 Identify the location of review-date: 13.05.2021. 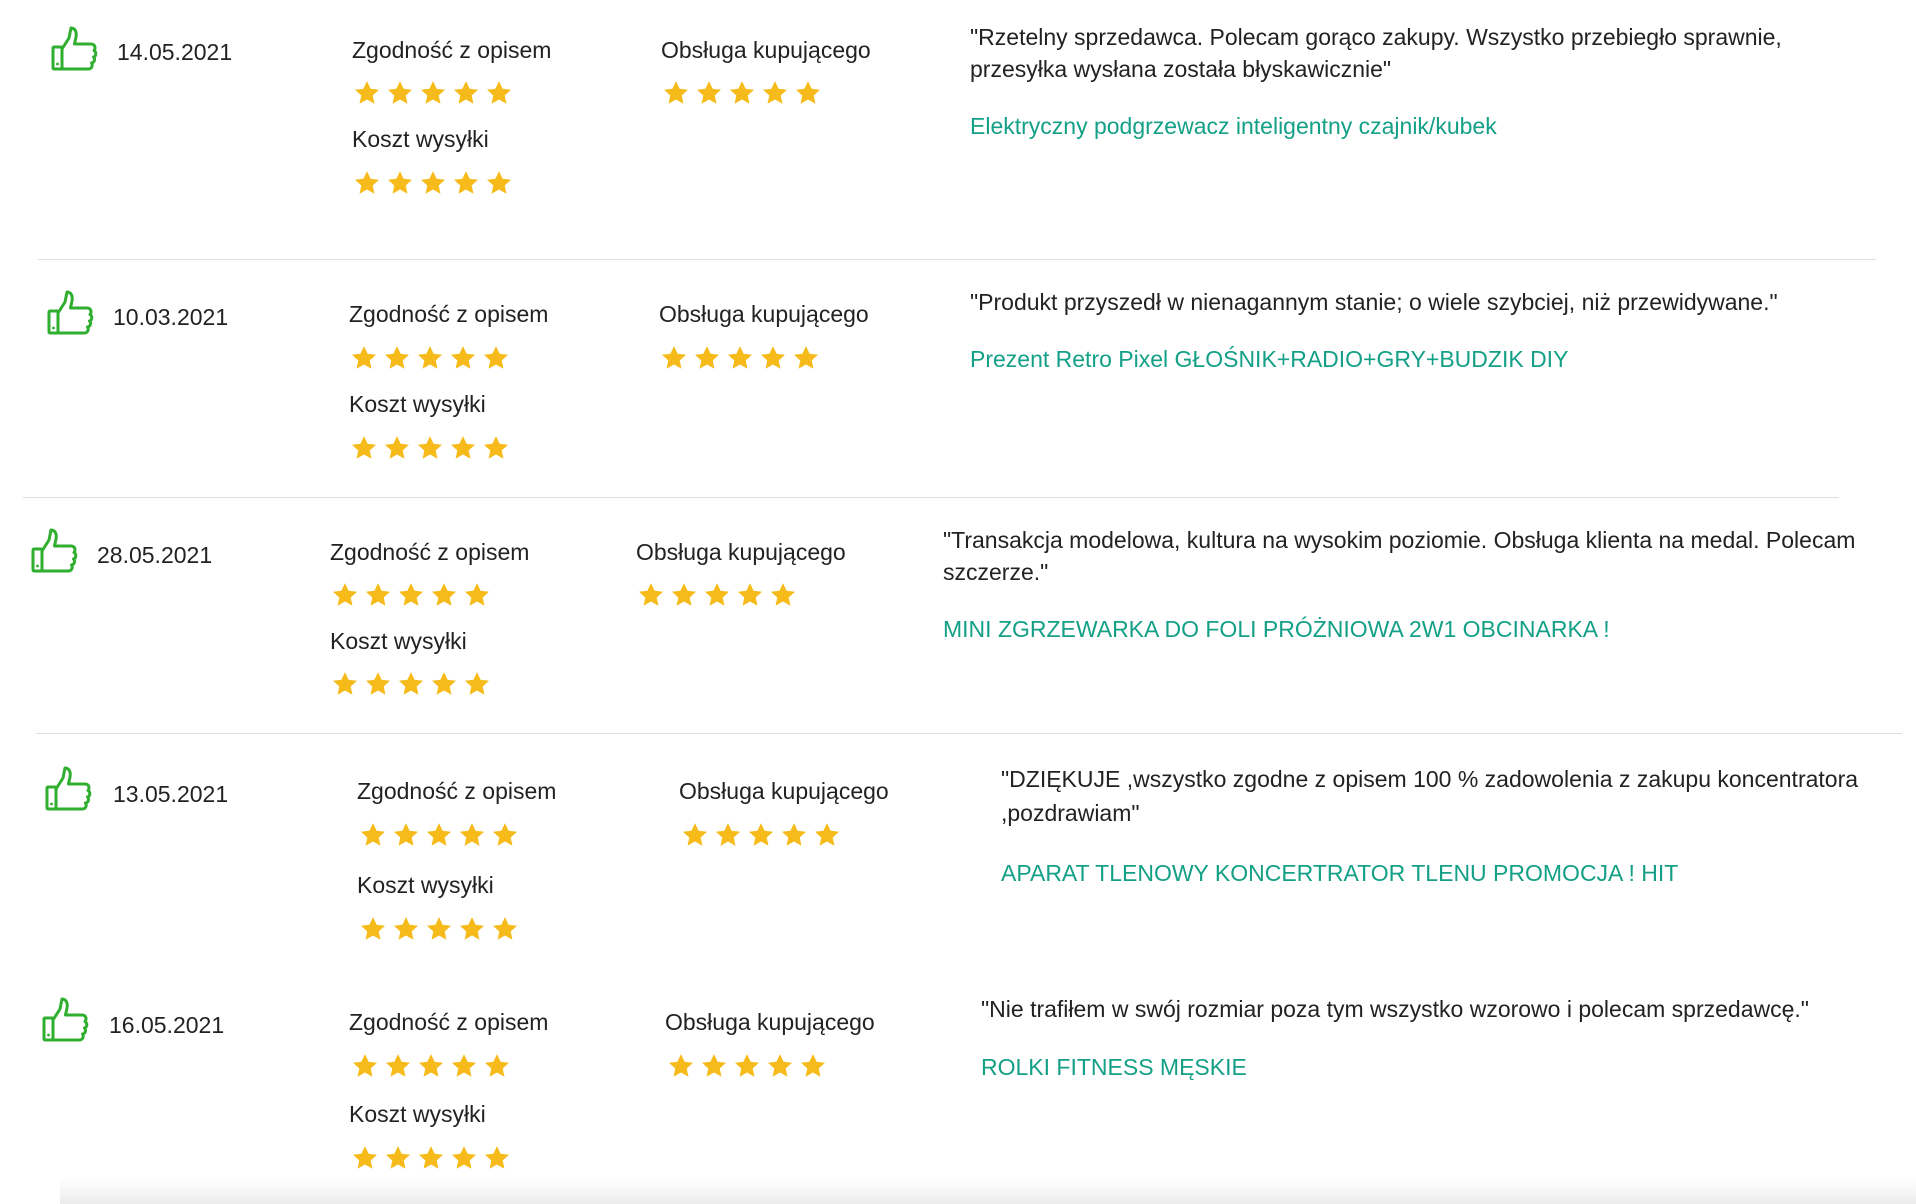
(171, 794).